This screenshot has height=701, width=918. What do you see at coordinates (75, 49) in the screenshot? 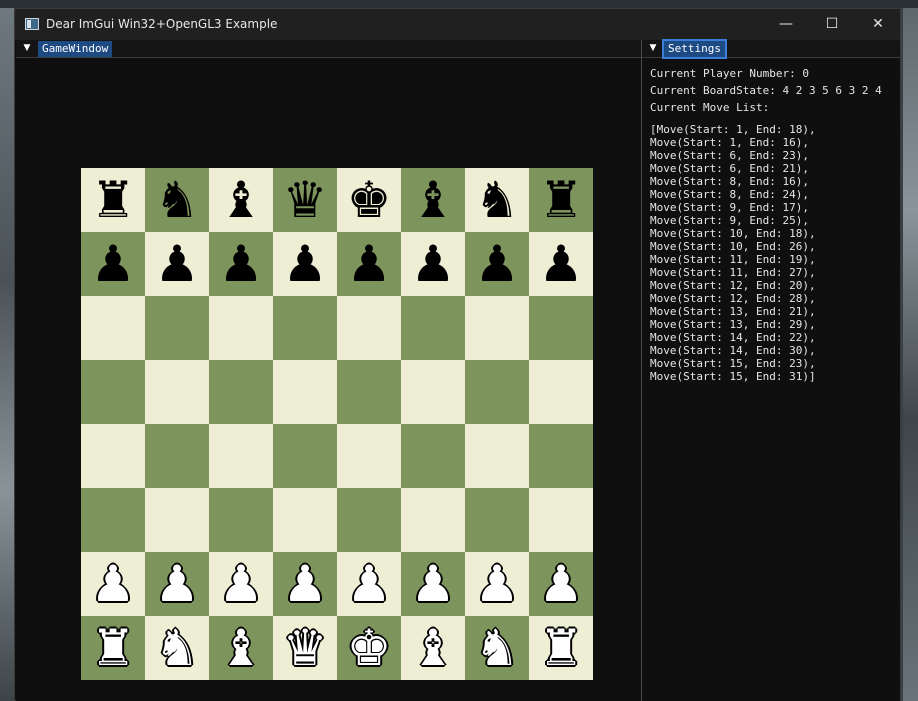
I see `tab-gamewindow: GameWindow` at bounding box center [75, 49].